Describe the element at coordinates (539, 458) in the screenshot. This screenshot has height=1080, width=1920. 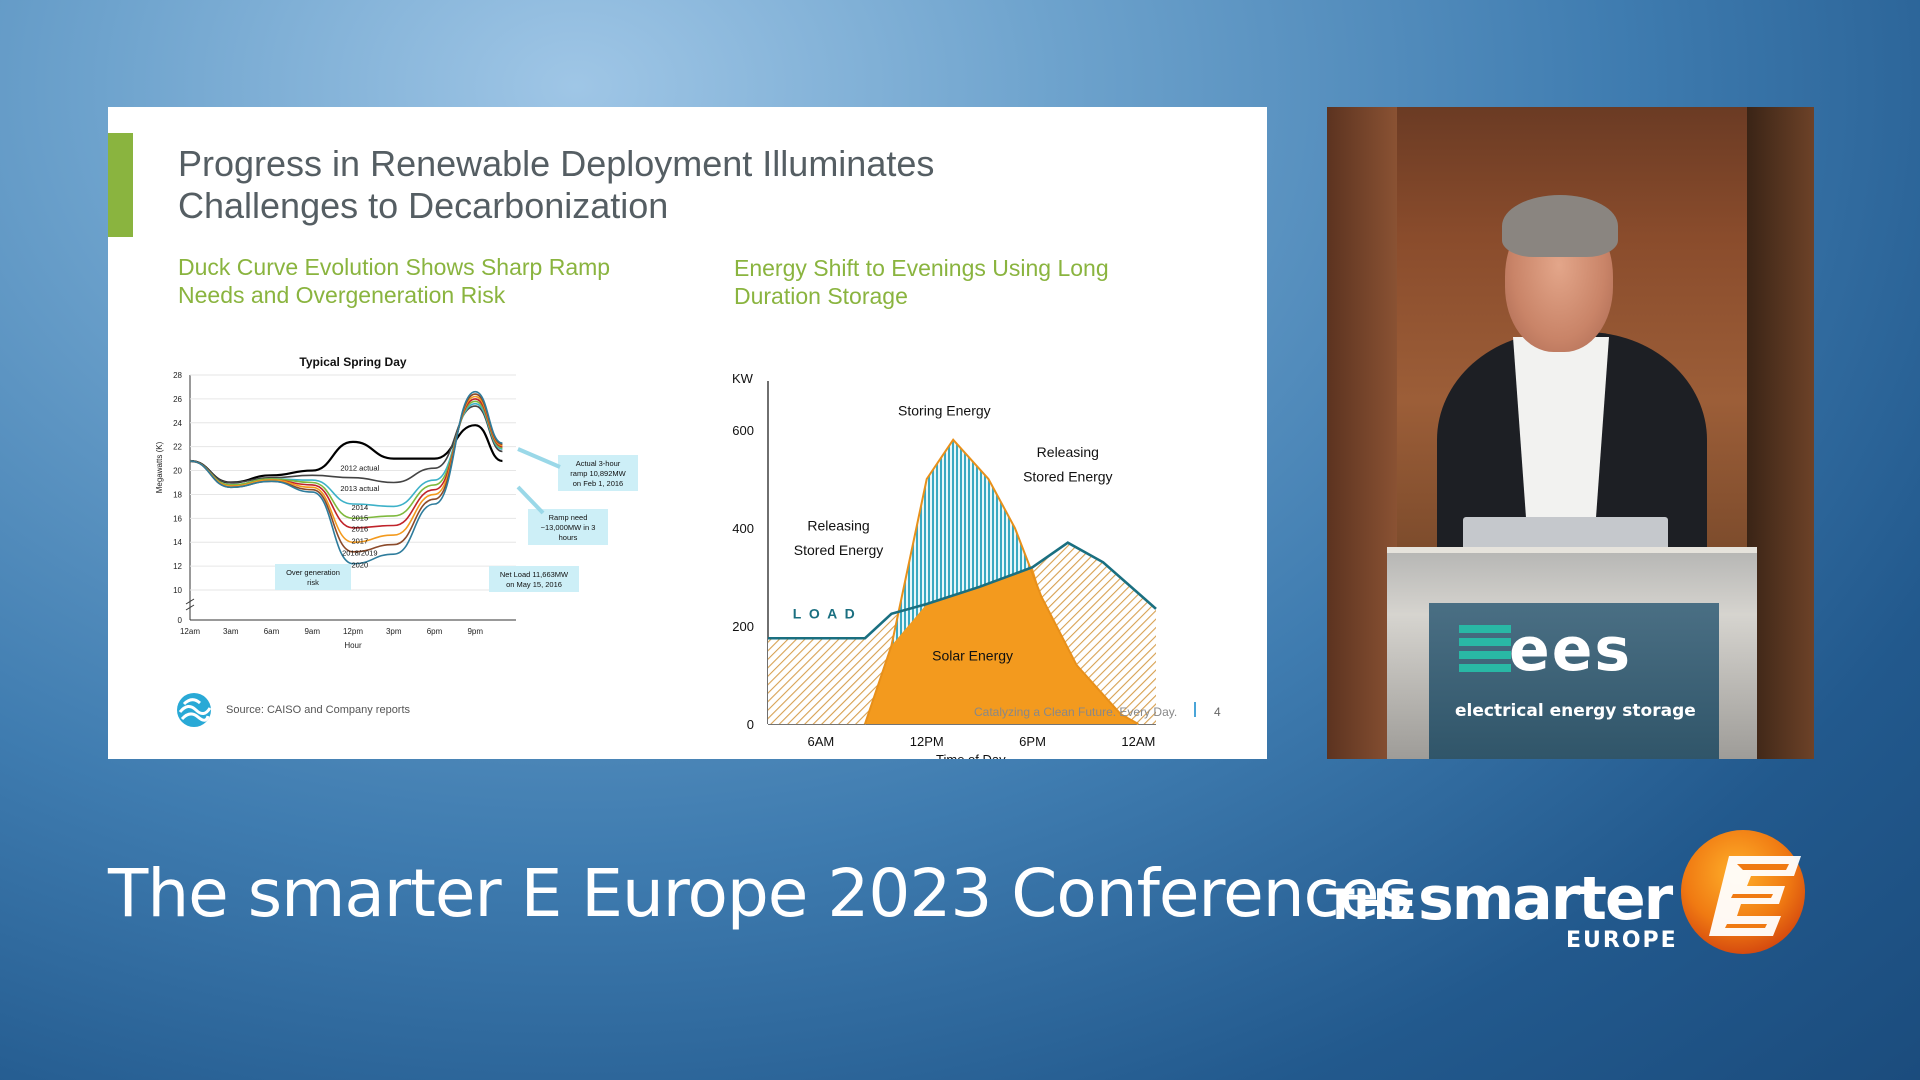
I see `duck-callout-pointer` at that location.